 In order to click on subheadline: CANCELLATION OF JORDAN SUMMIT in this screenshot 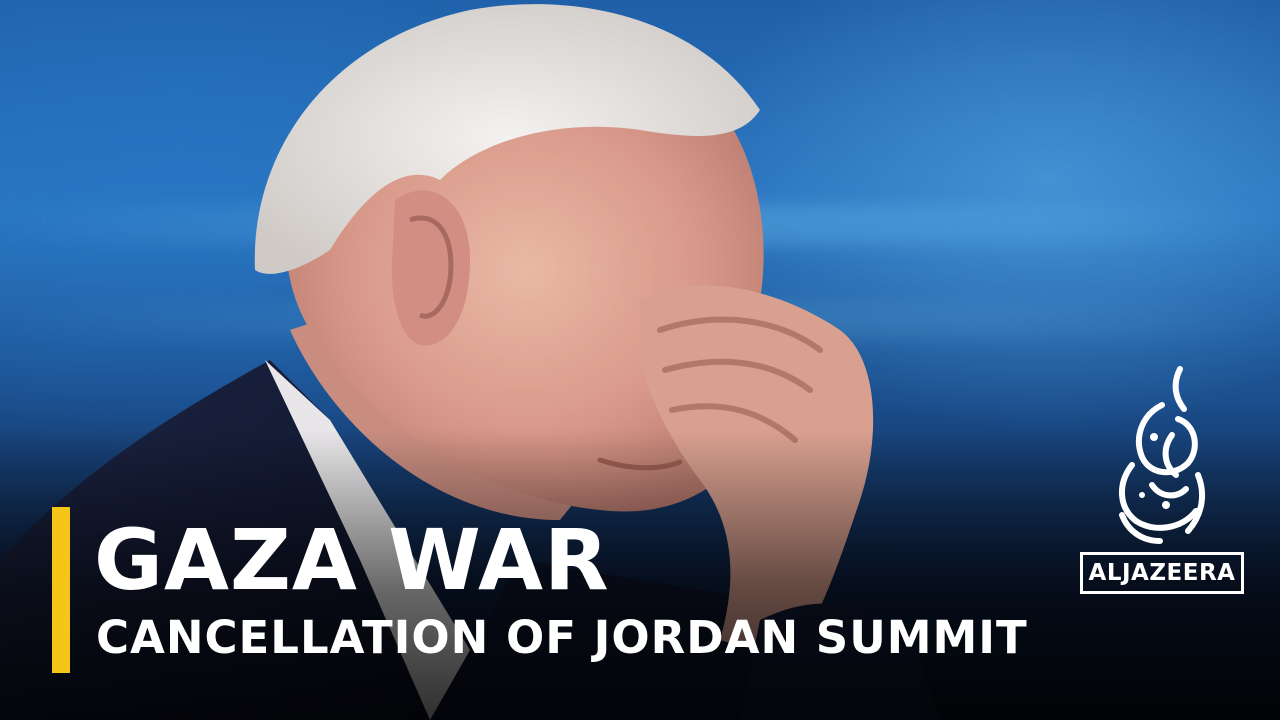, I will do `click(562, 637)`.